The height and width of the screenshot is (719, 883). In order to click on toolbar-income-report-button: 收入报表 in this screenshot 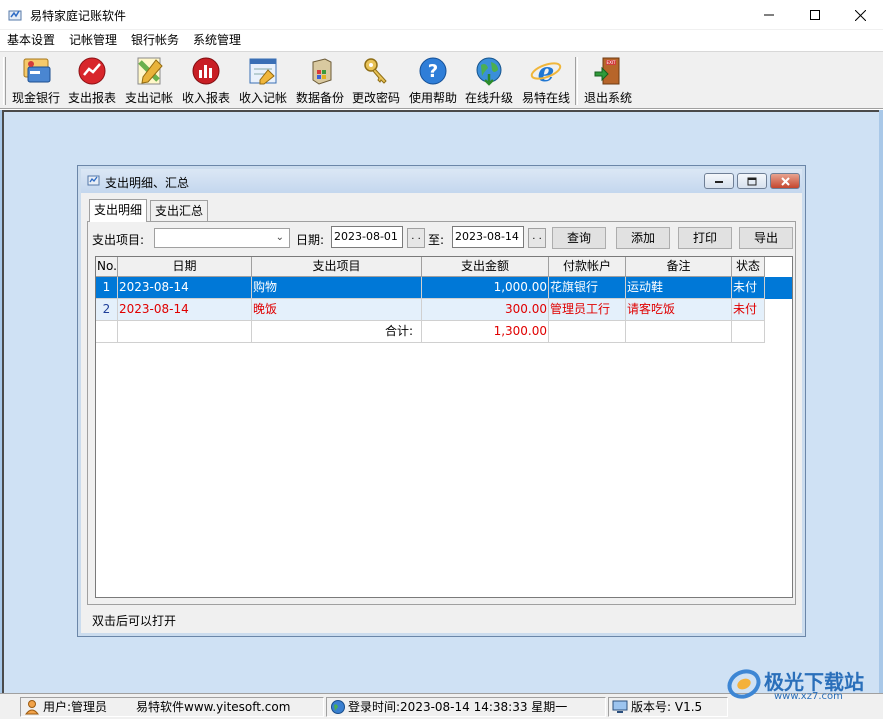, I will do `click(206, 81)`.